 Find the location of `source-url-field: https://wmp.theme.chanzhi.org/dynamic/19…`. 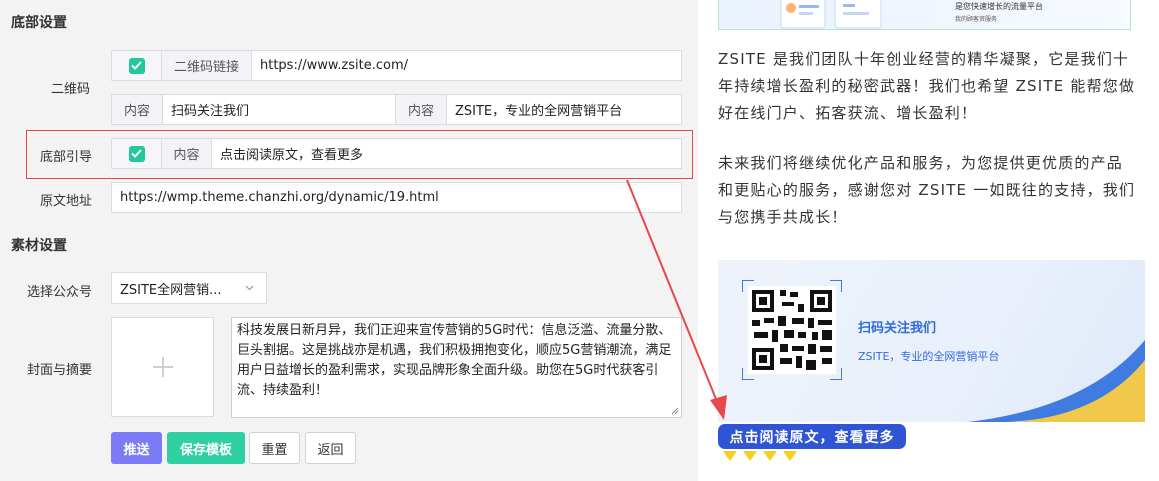

source-url-field: https://wmp.theme.chanzhi.org/dynamic/19… is located at coordinates (396, 197).